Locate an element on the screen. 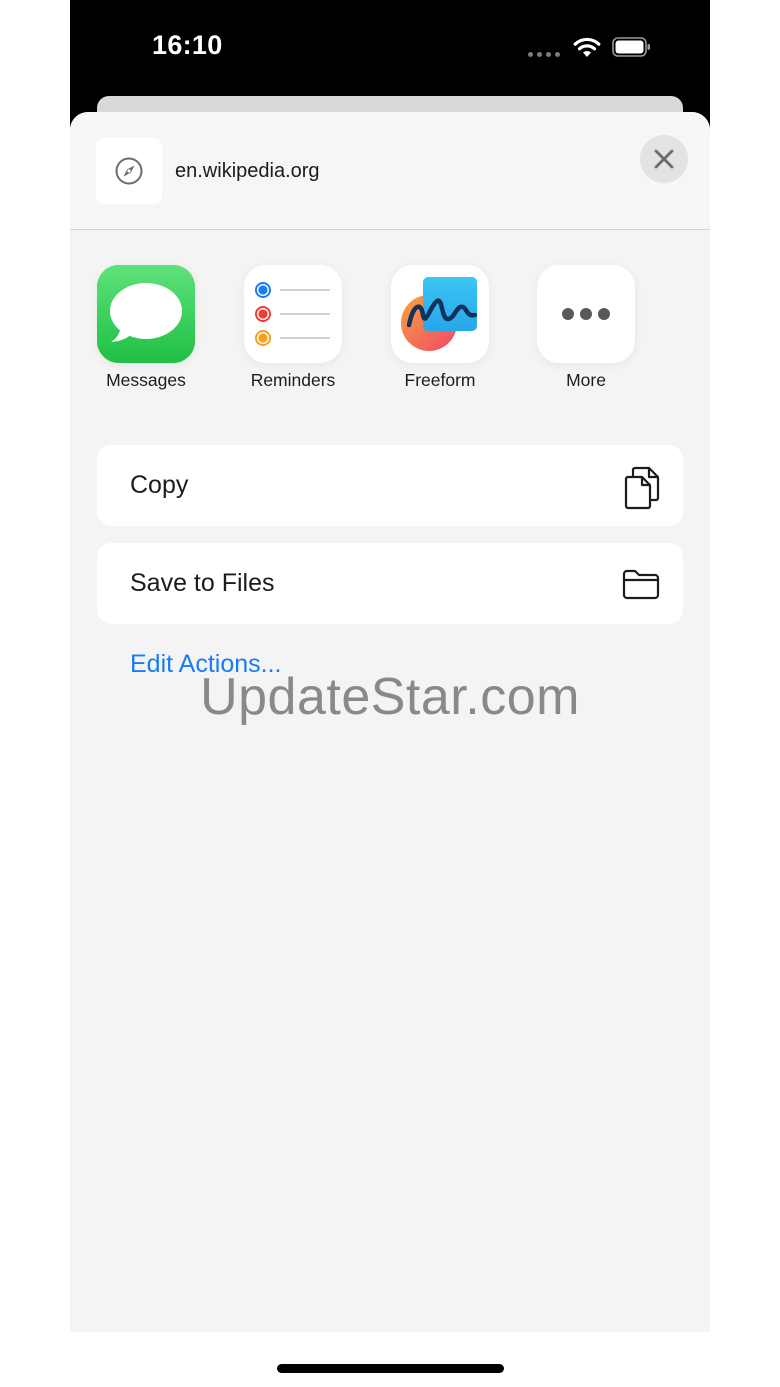 The height and width of the screenshot is (1387, 780). share-sheet-header: en.wikipedia.org is located at coordinates (390, 171).